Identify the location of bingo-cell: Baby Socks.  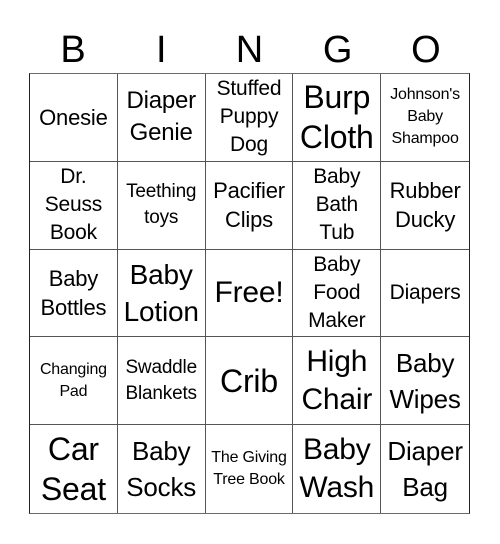
(162, 469).